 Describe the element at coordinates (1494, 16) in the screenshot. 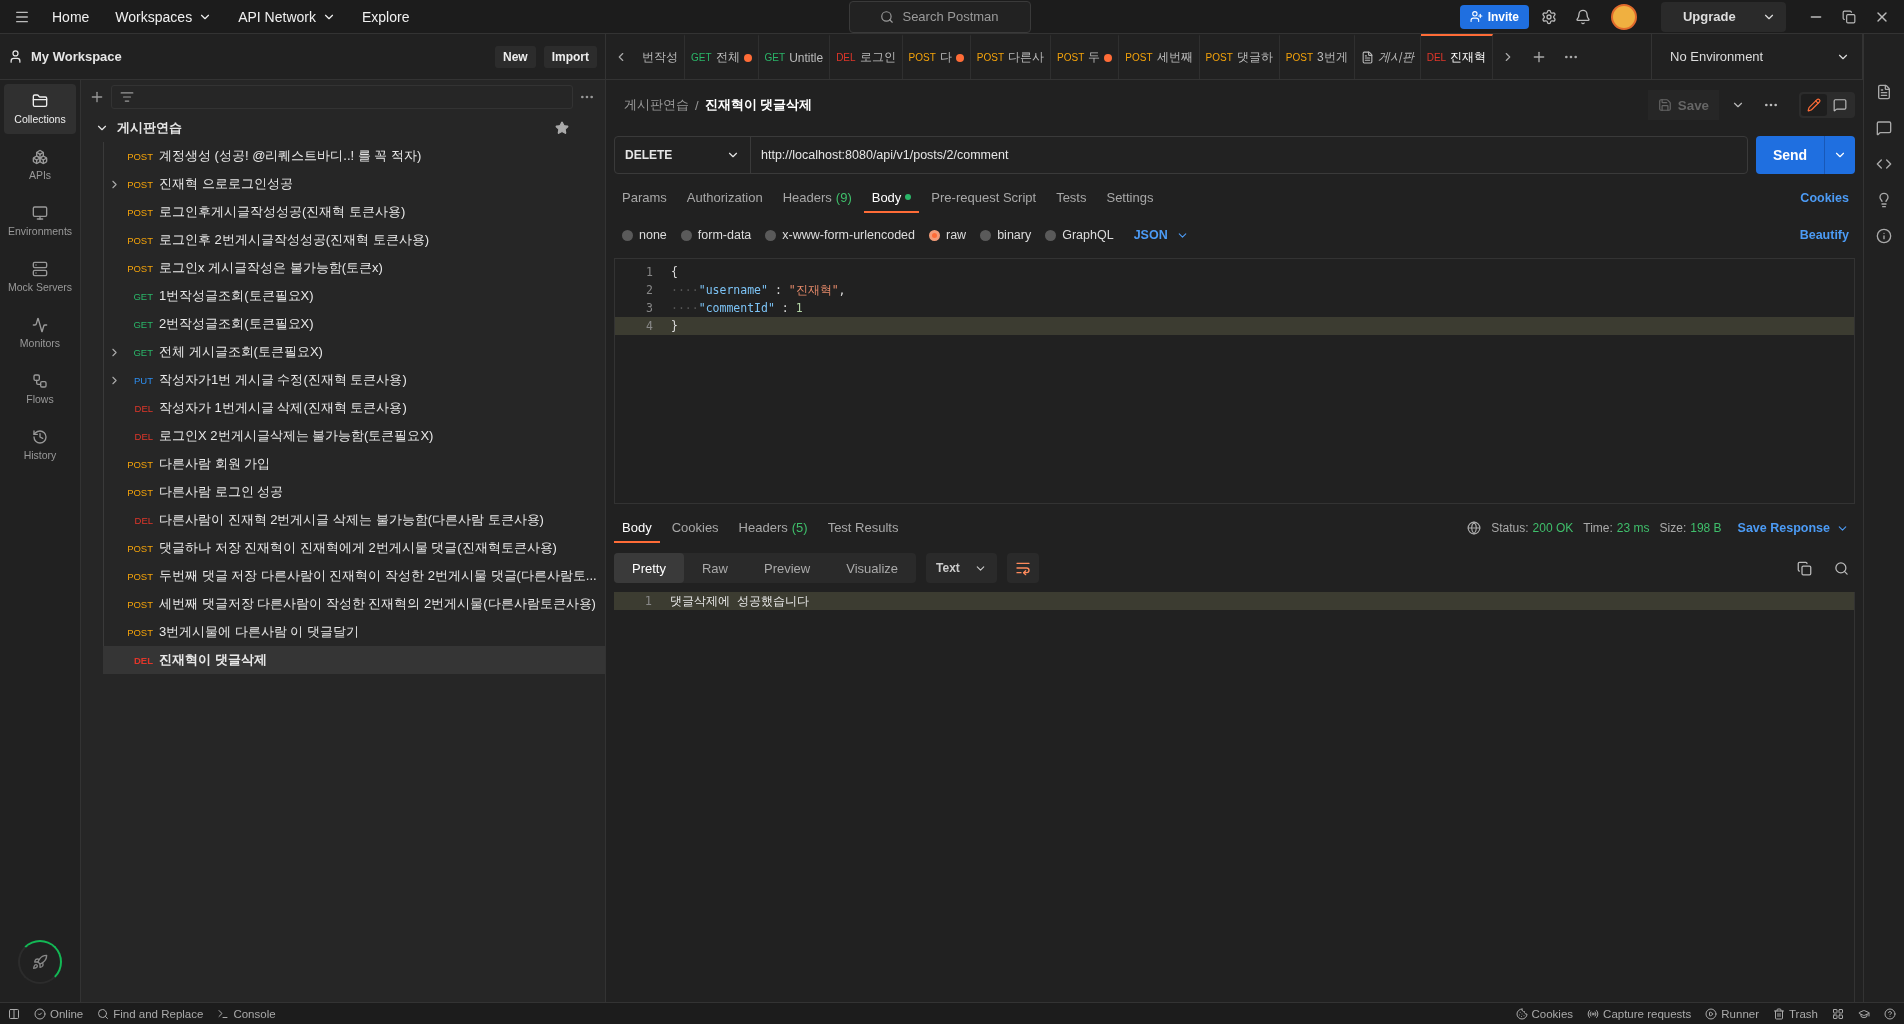

I see `invite-button: Invite` at that location.